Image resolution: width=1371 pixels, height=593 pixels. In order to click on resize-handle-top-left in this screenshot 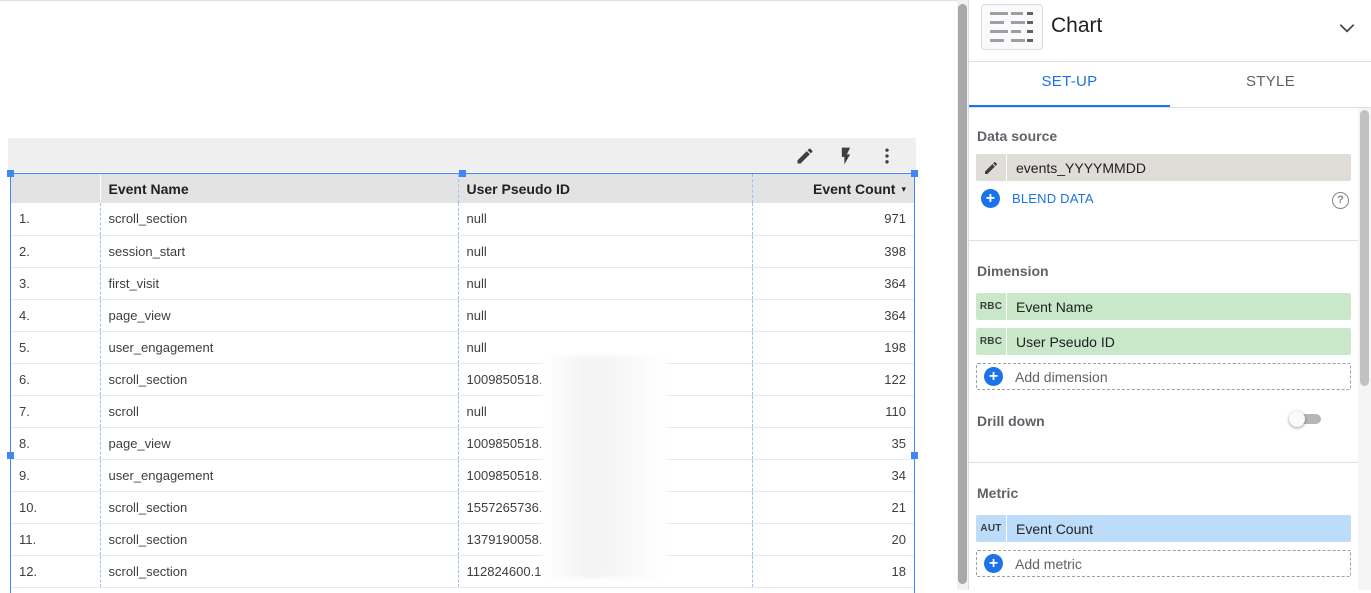, I will do `click(10, 173)`.